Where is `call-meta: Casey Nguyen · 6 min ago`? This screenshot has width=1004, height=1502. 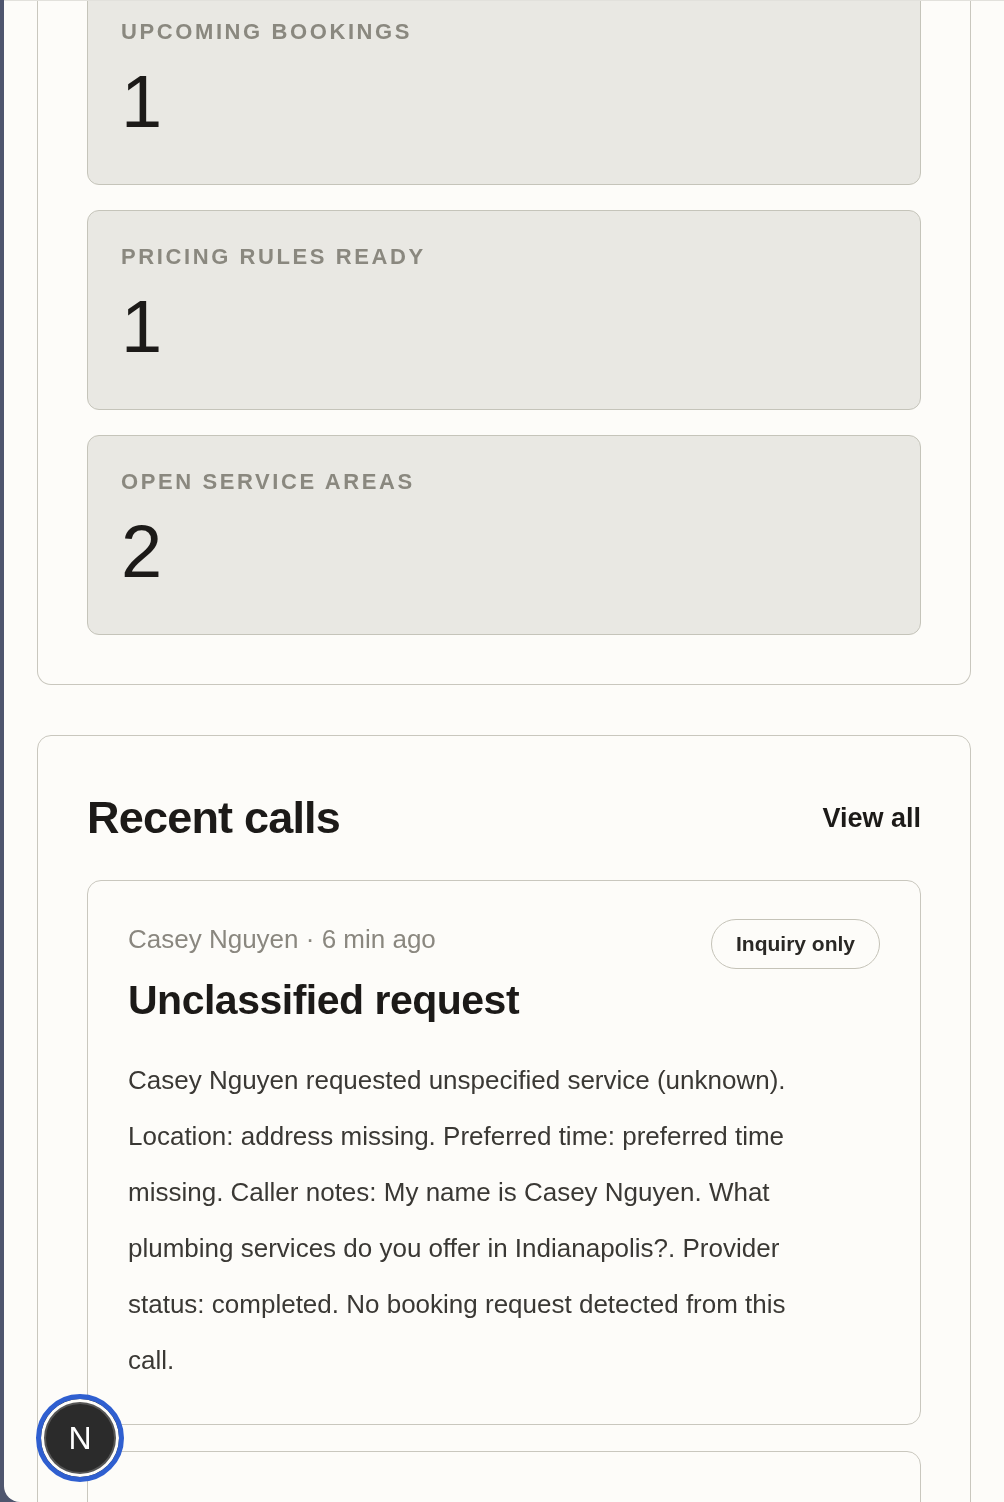 call-meta: Casey Nguyen · 6 min ago is located at coordinates (282, 939).